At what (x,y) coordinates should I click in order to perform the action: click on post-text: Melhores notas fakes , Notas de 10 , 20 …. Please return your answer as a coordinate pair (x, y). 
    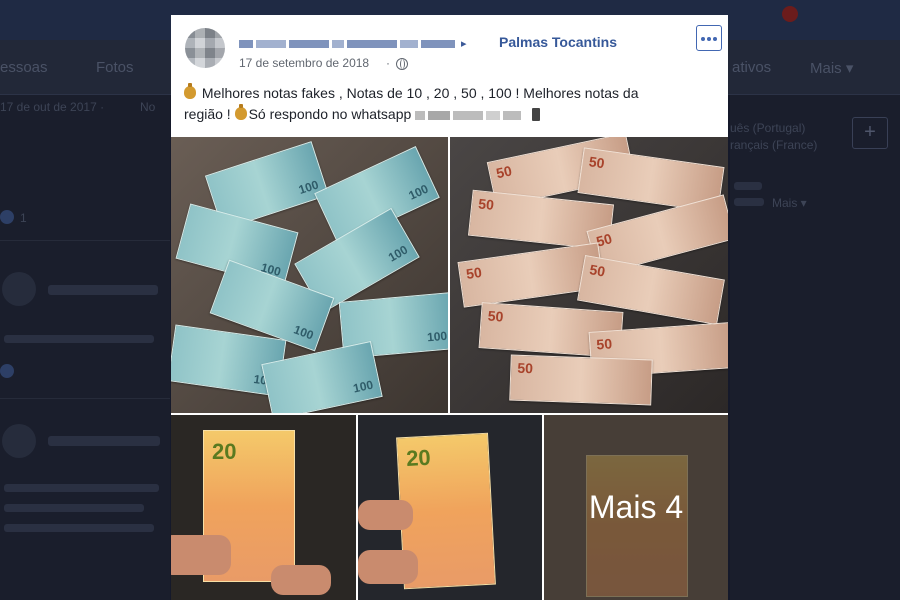
    Looking at the image, I should click on (451, 104).